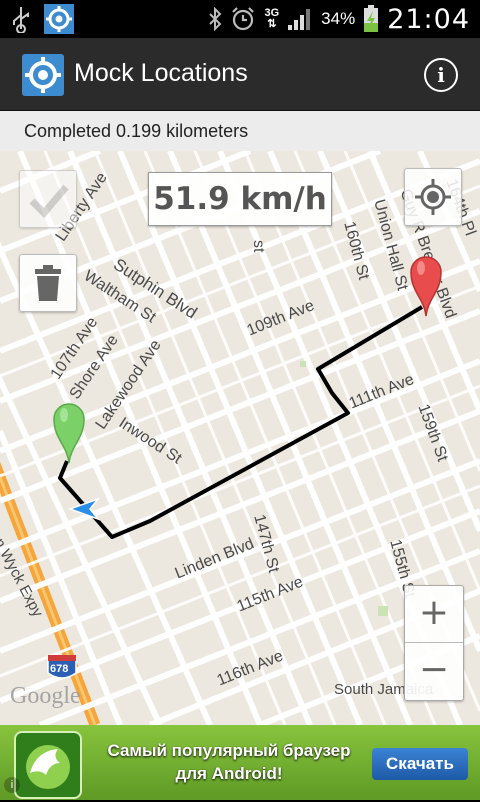 Image resolution: width=480 pixels, height=802 pixels. What do you see at coordinates (48, 765) in the screenshot?
I see `dolphin-browser-logo-icon` at bounding box center [48, 765].